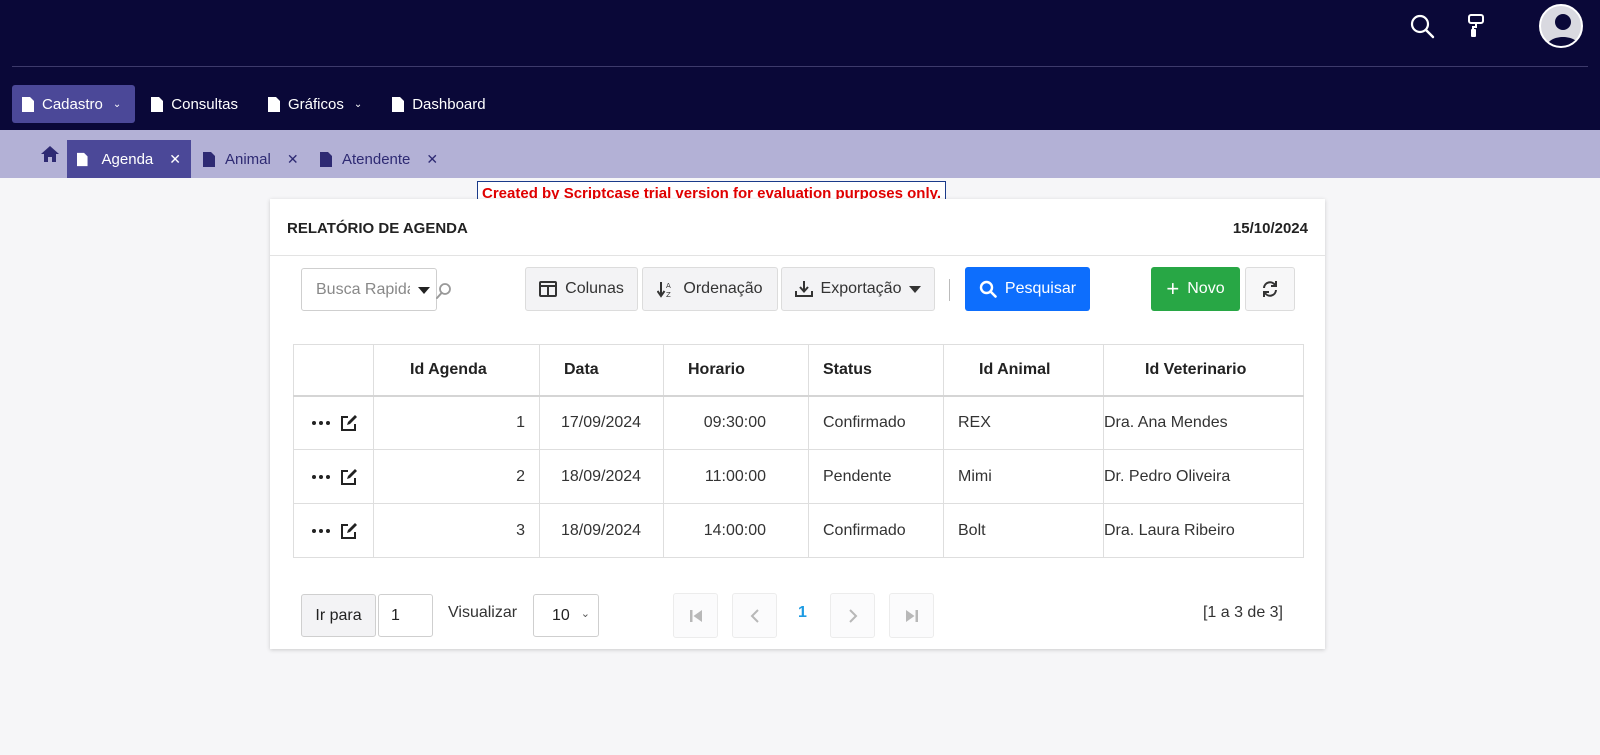 The width and height of the screenshot is (1600, 755). Describe the element at coordinates (803, 289) in the screenshot. I see `download-icon` at that location.